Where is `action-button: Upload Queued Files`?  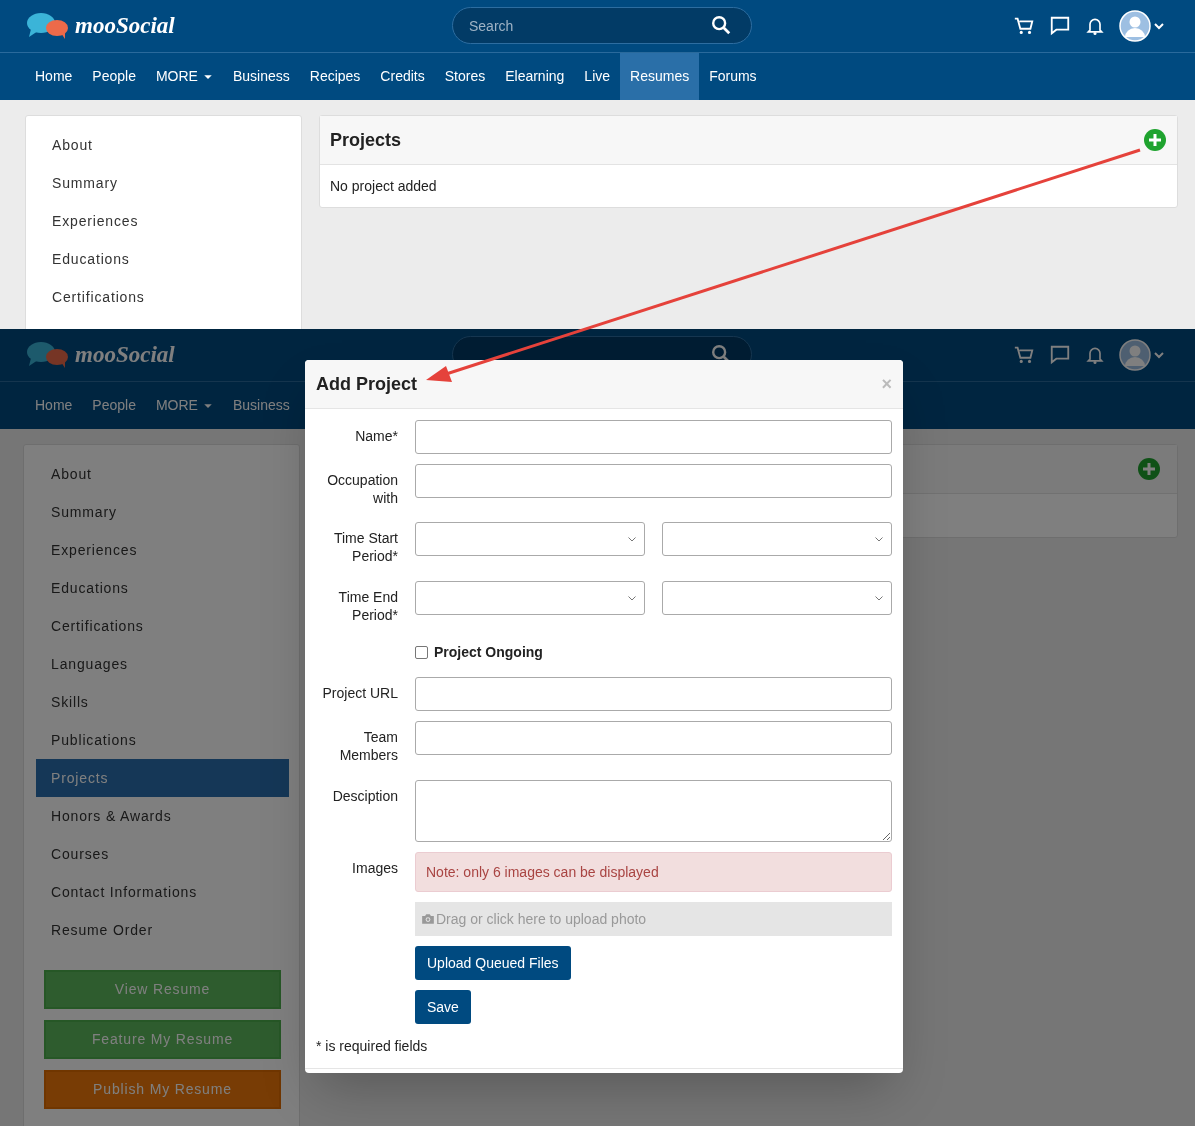
action-button: Upload Queued Files is located at coordinates (493, 963).